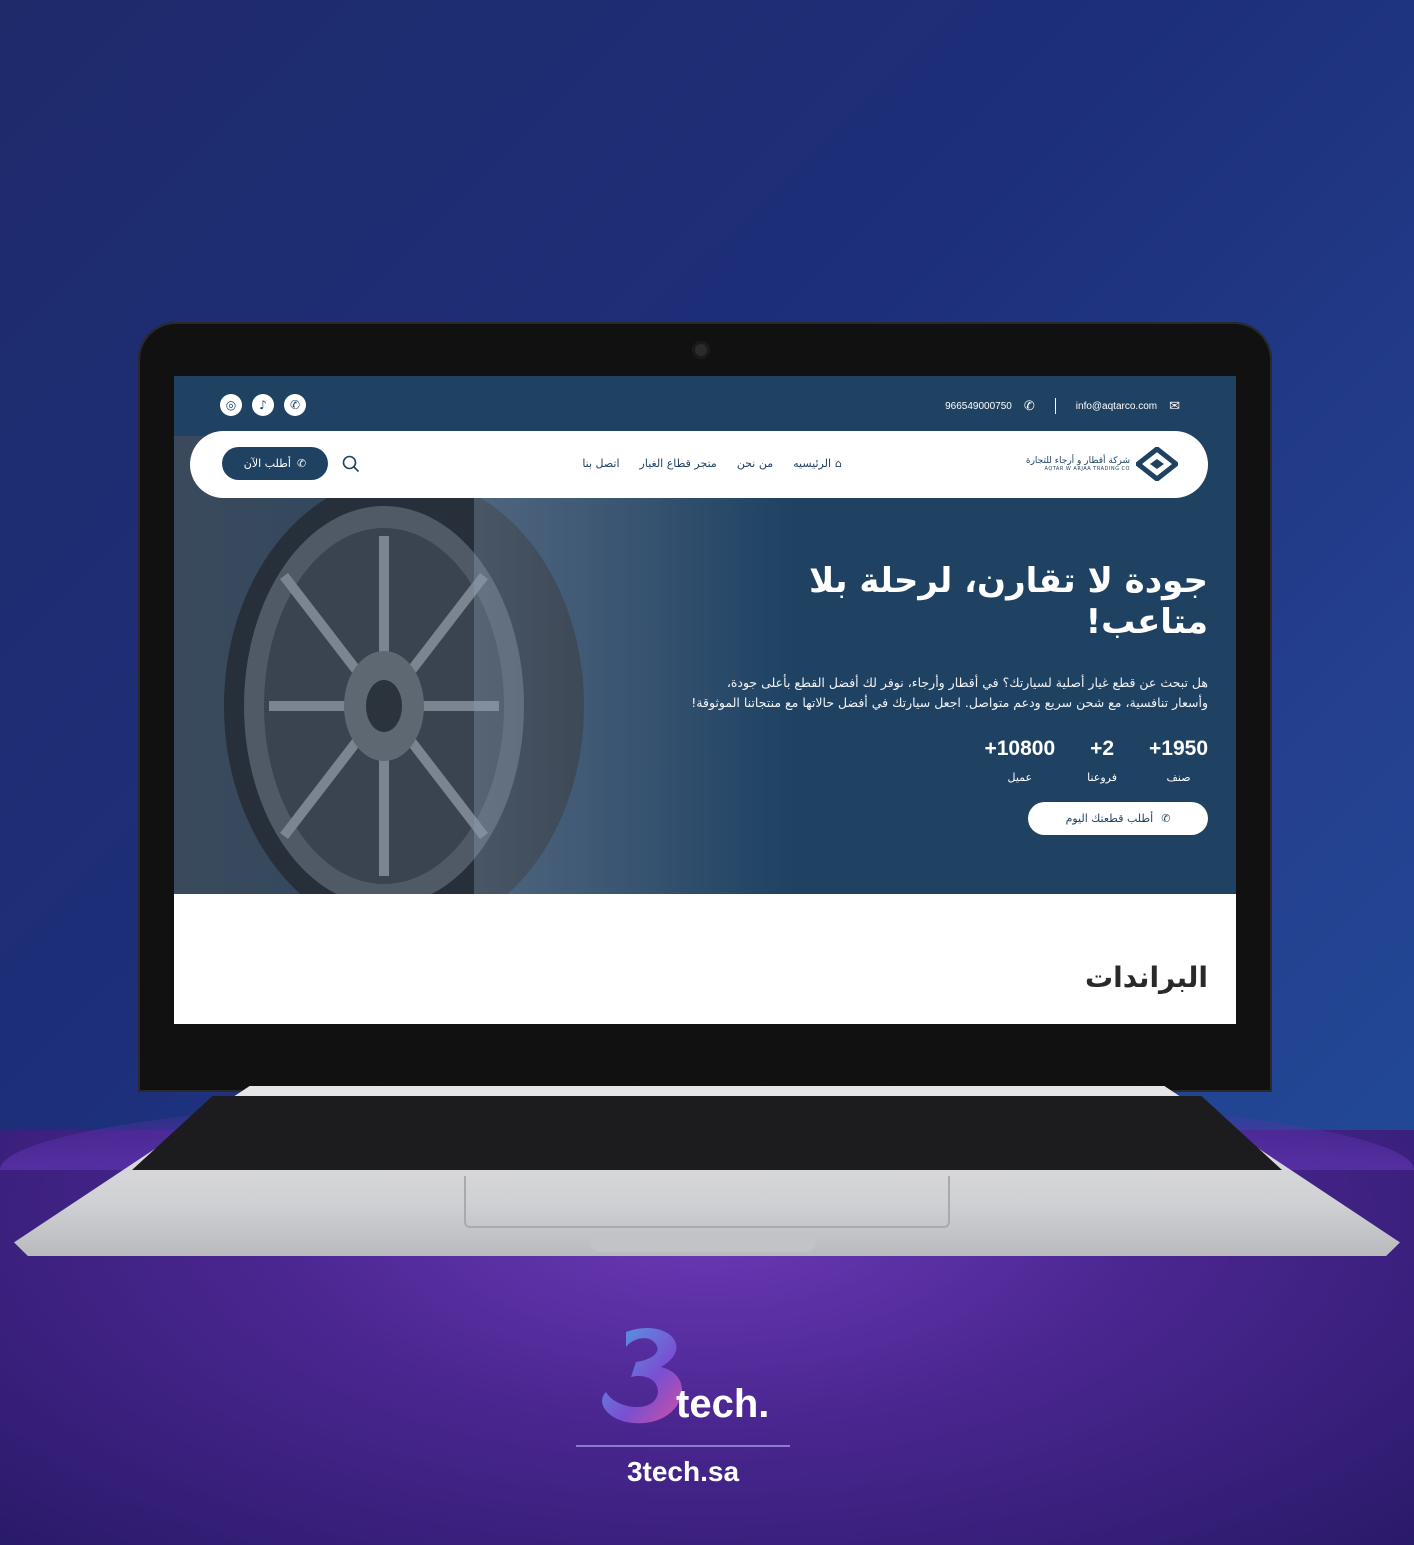 This screenshot has height=1545, width=1414. Describe the element at coordinates (1029, 405) in the screenshot. I see `phone-icon: ✆` at that location.